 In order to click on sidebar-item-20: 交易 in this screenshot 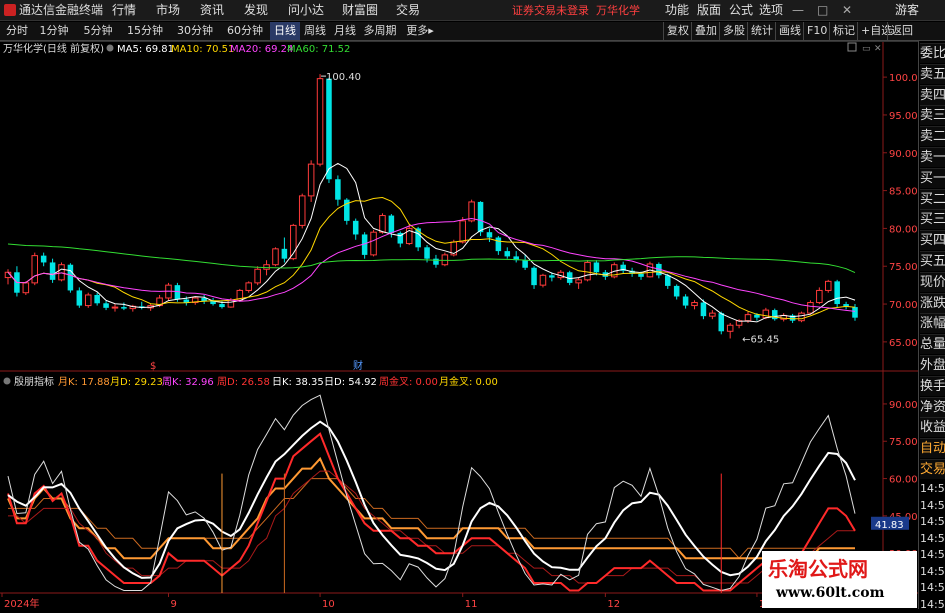, I will do `click(932, 469)`.